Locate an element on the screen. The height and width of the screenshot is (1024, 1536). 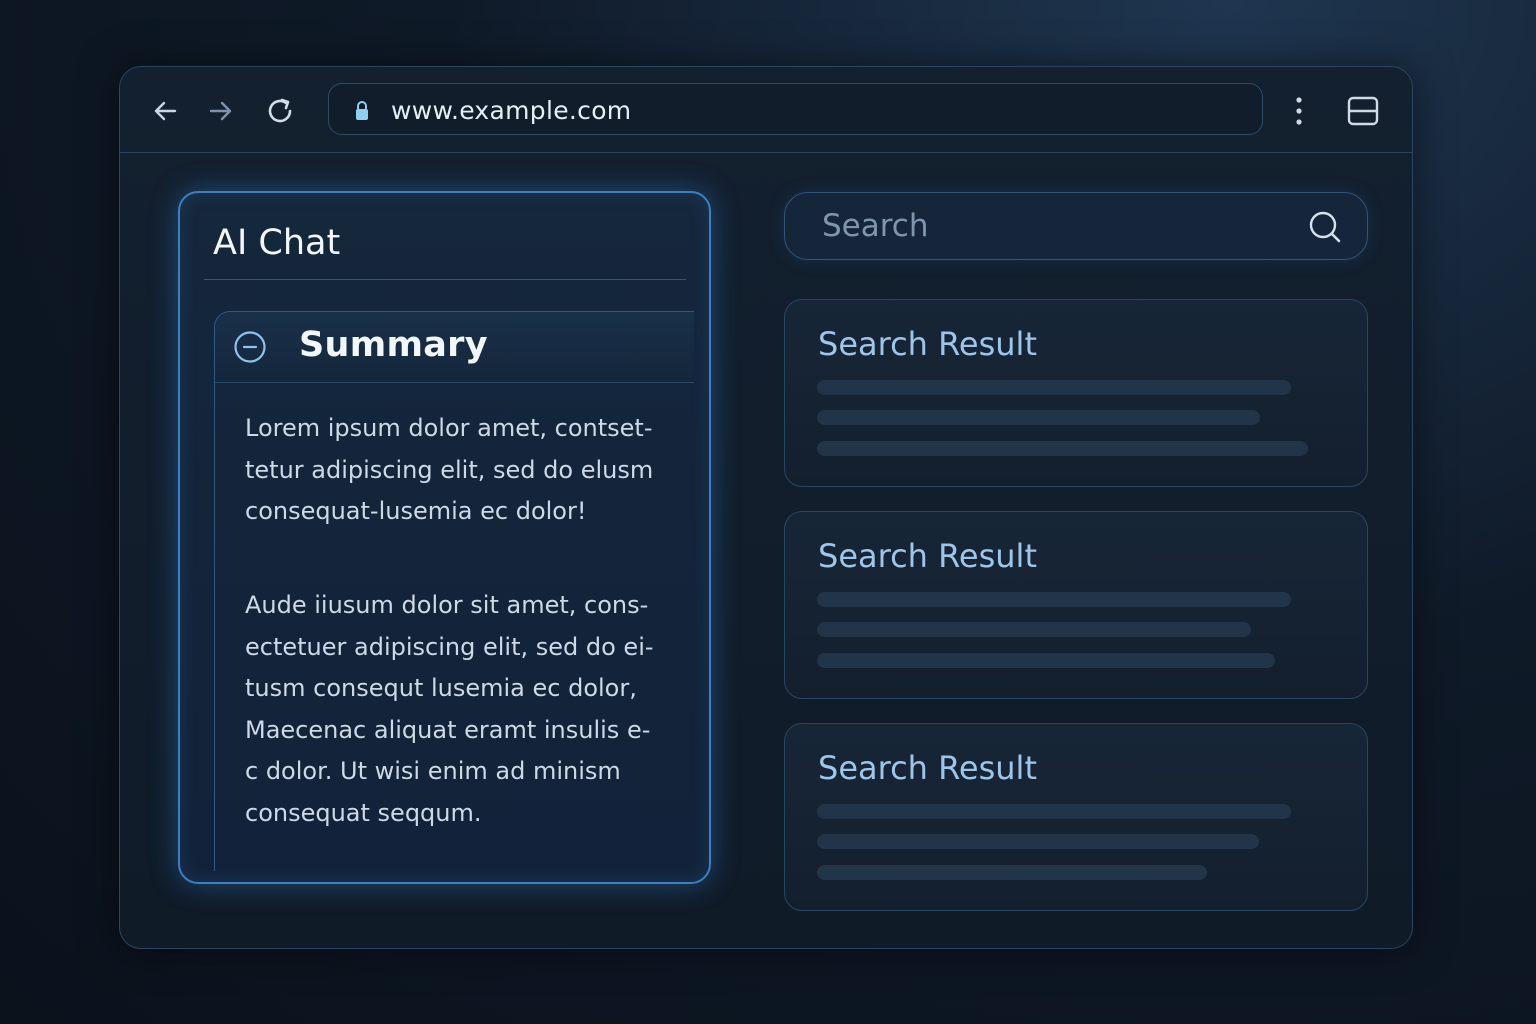
chat-title: AI Chat is located at coordinates (277, 243).